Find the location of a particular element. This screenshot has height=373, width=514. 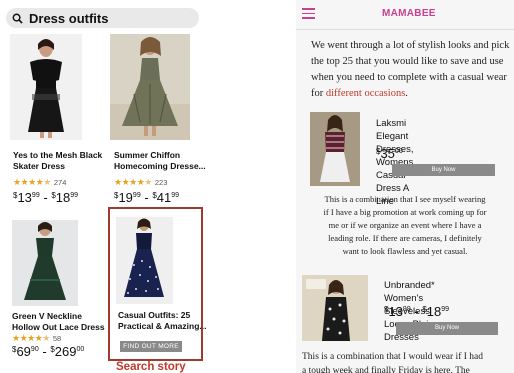

search-bar: Dress outfits is located at coordinates (102, 18).